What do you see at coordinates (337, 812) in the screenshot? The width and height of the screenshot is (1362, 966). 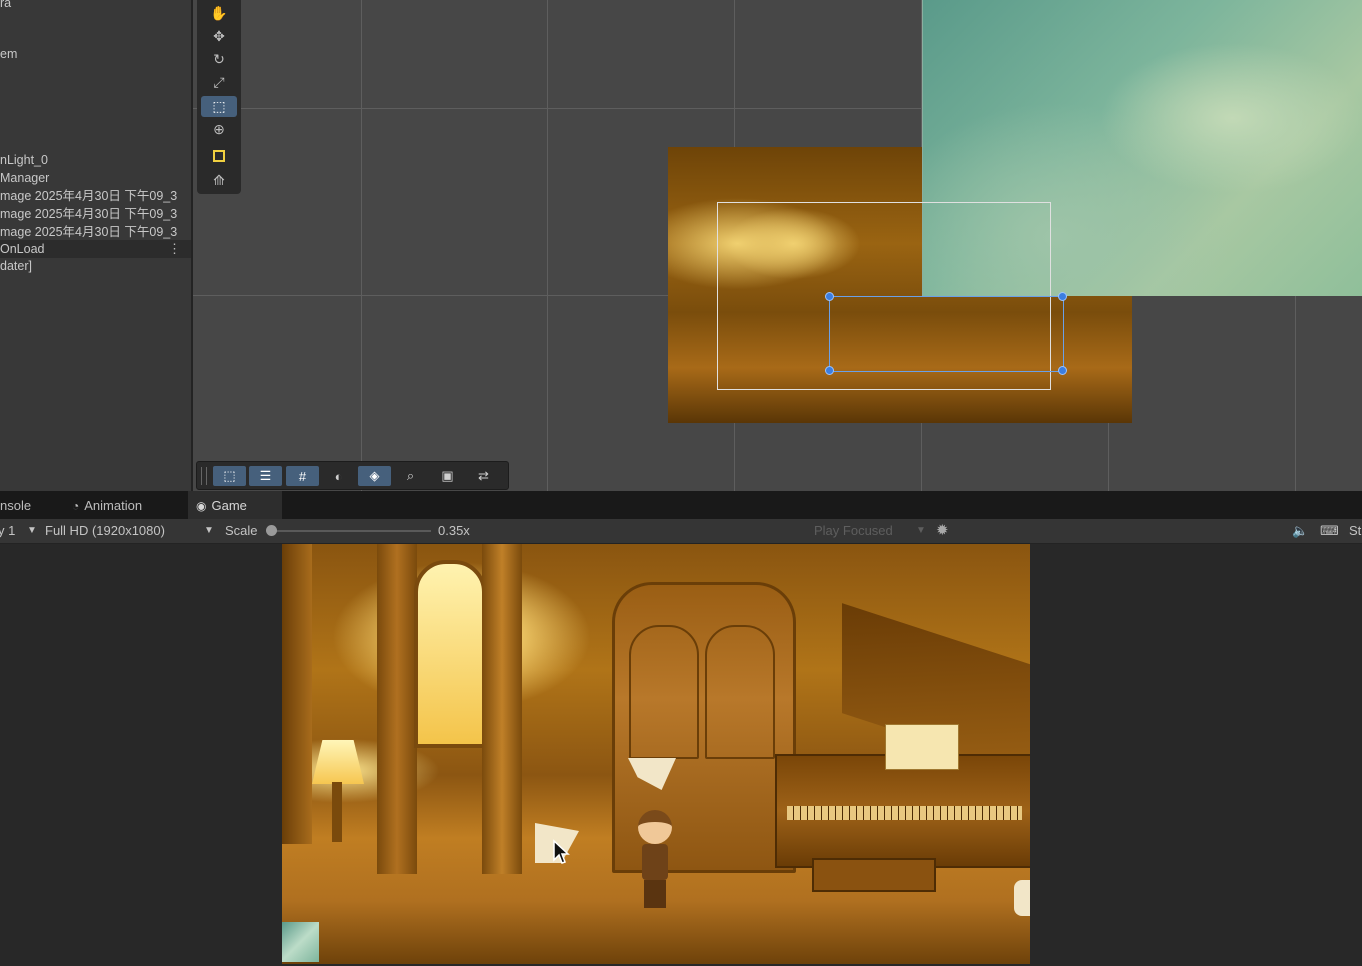 I see `lamp-stand` at bounding box center [337, 812].